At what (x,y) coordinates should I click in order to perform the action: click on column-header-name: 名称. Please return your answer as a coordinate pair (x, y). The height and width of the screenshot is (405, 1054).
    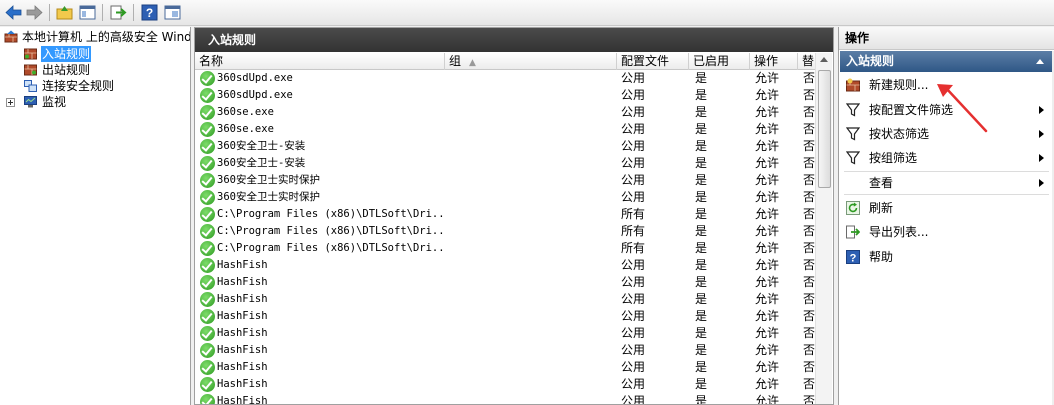
    Looking at the image, I should click on (320, 61).